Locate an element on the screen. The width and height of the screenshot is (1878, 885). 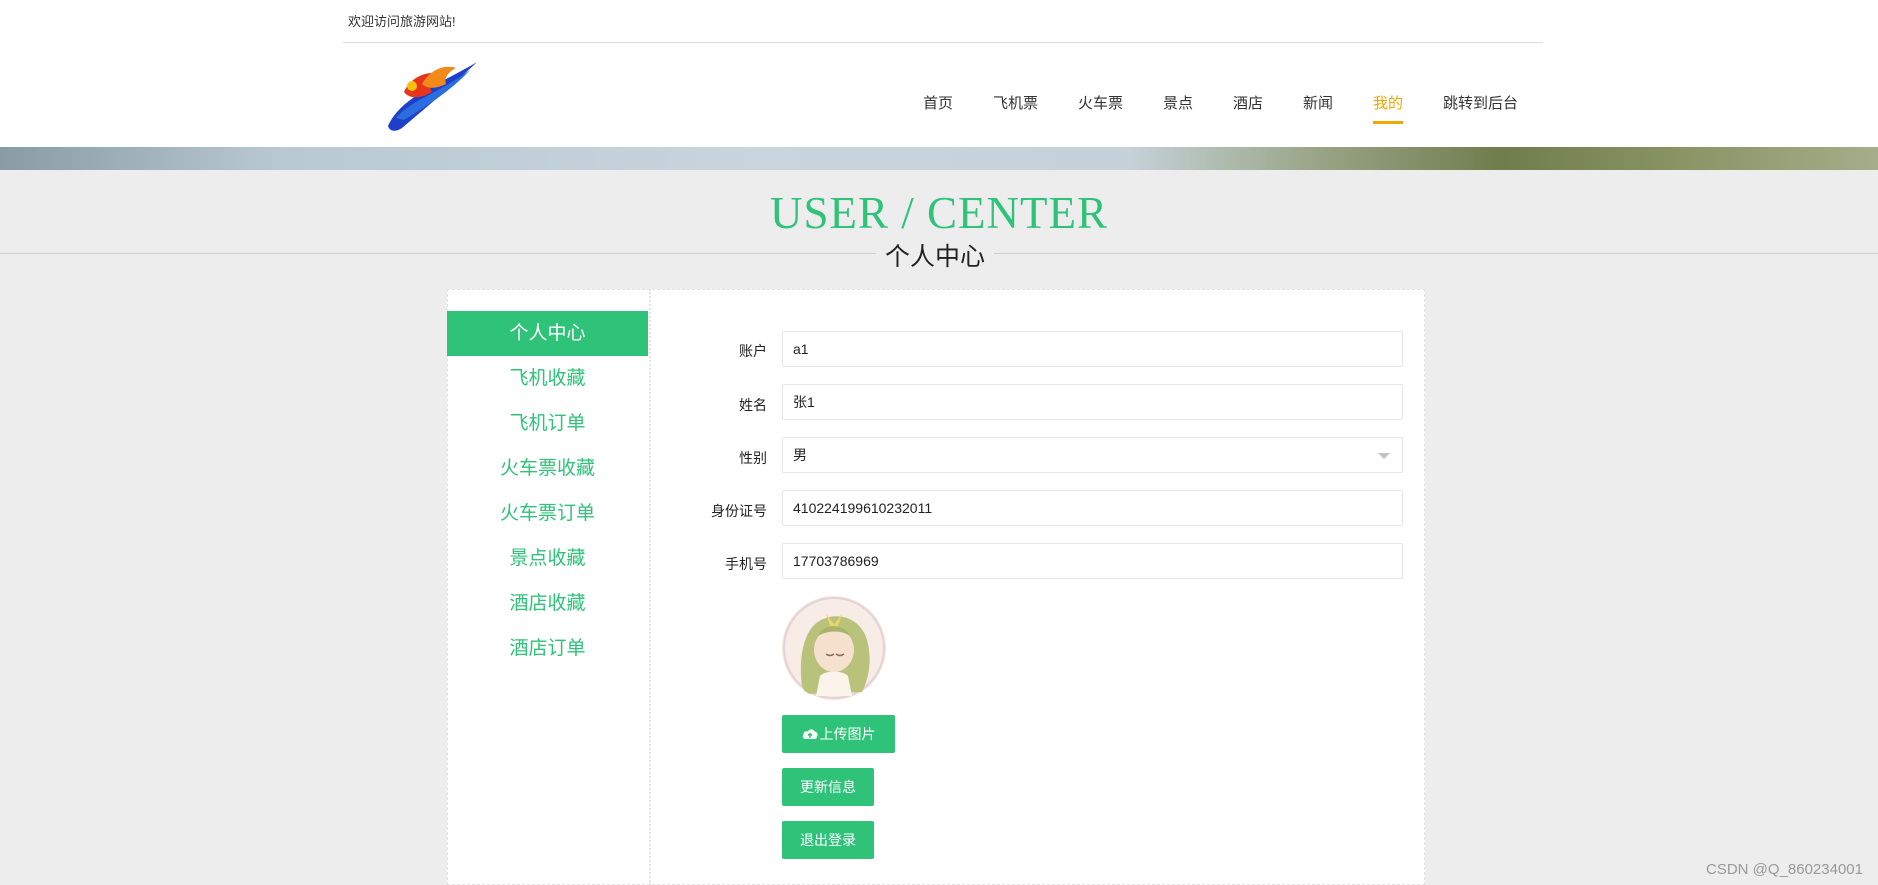
nav-admin: 跳转到后台 is located at coordinates (1480, 106).